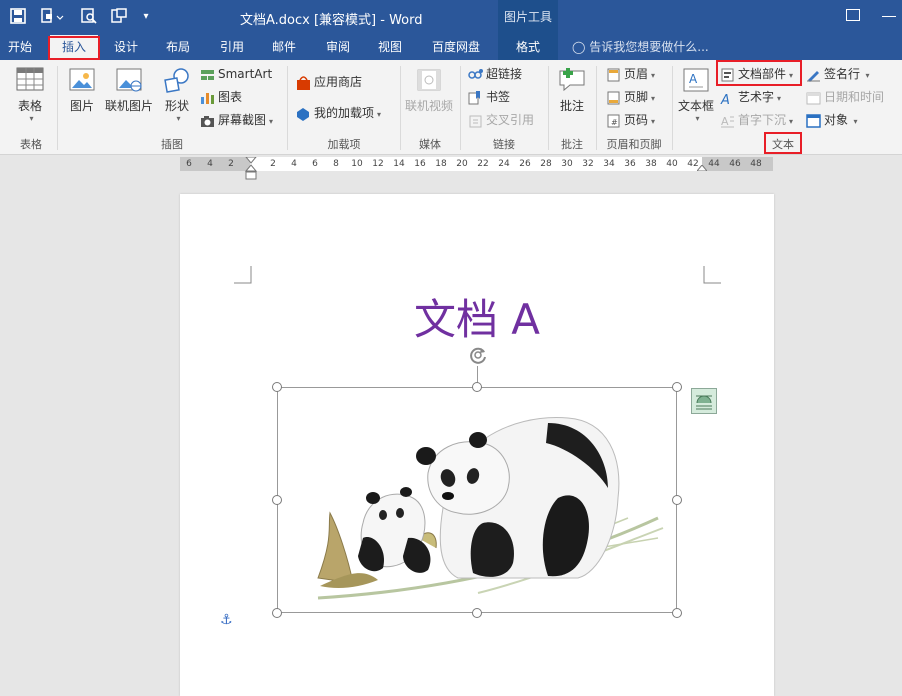 The height and width of the screenshot is (696, 902). Describe the element at coordinates (89, 17) in the screenshot. I see `print-preview-icon` at that location.